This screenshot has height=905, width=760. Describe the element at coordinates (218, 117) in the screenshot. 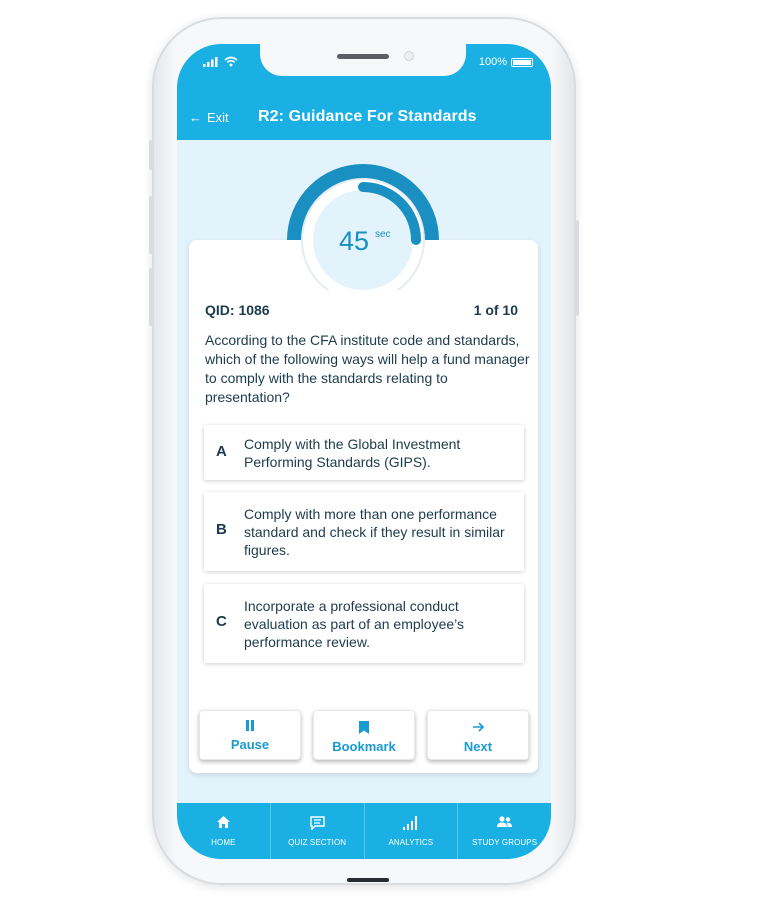

I see `exit-label: Exit` at that location.